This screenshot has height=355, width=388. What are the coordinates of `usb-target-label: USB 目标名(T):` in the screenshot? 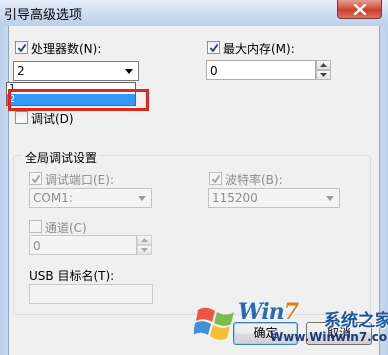 It's located at (72, 276).